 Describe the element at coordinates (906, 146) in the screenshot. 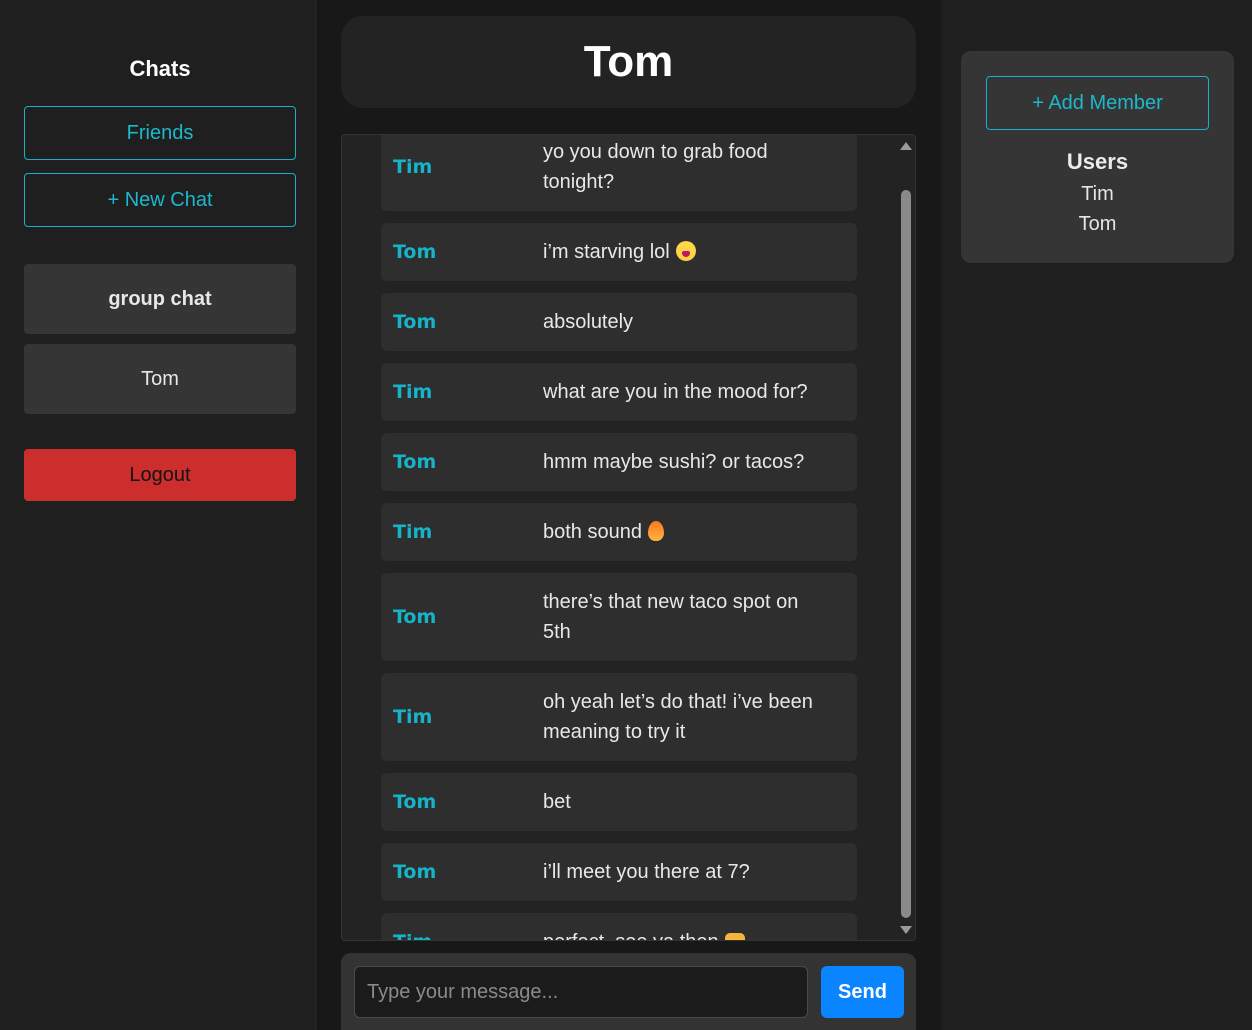

I see `scroll-up-arrow-icon` at that location.